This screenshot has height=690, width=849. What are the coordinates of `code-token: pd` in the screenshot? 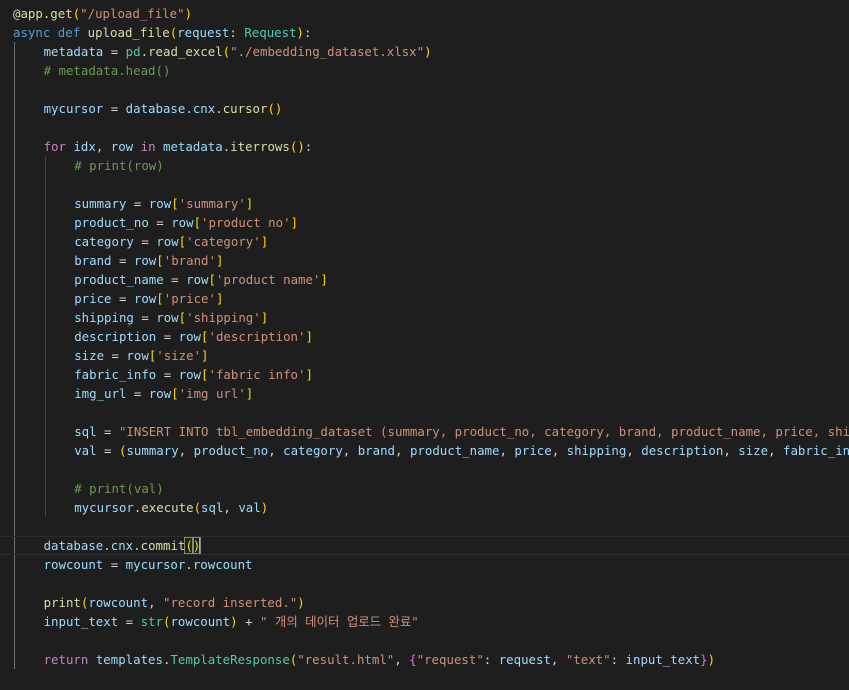 It's located at (133, 51).